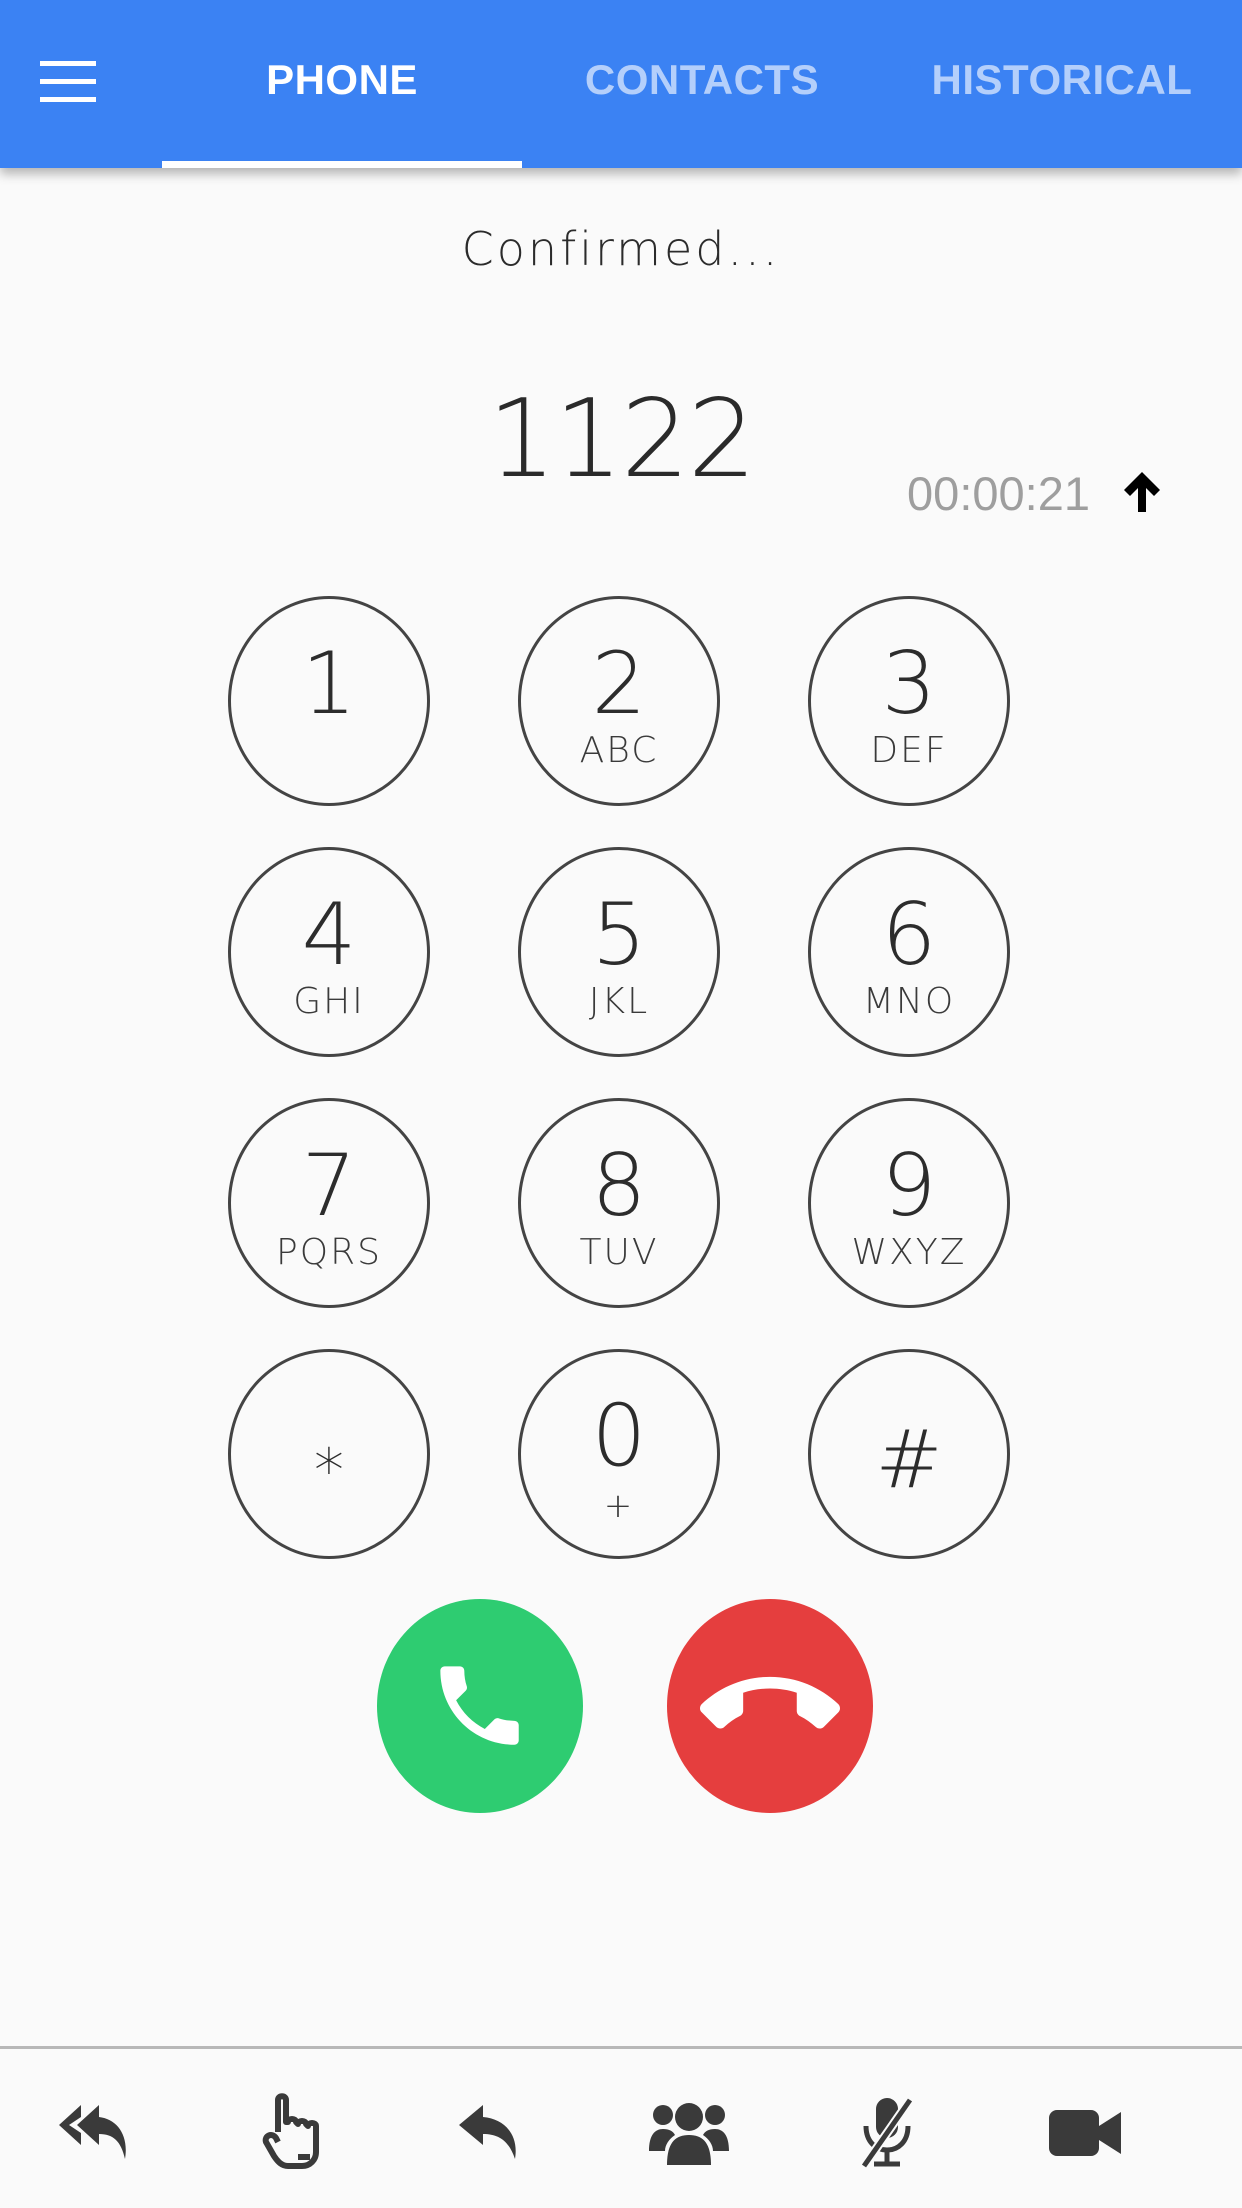  Describe the element at coordinates (342, 164) in the screenshot. I see `active-tab-indicator` at that location.